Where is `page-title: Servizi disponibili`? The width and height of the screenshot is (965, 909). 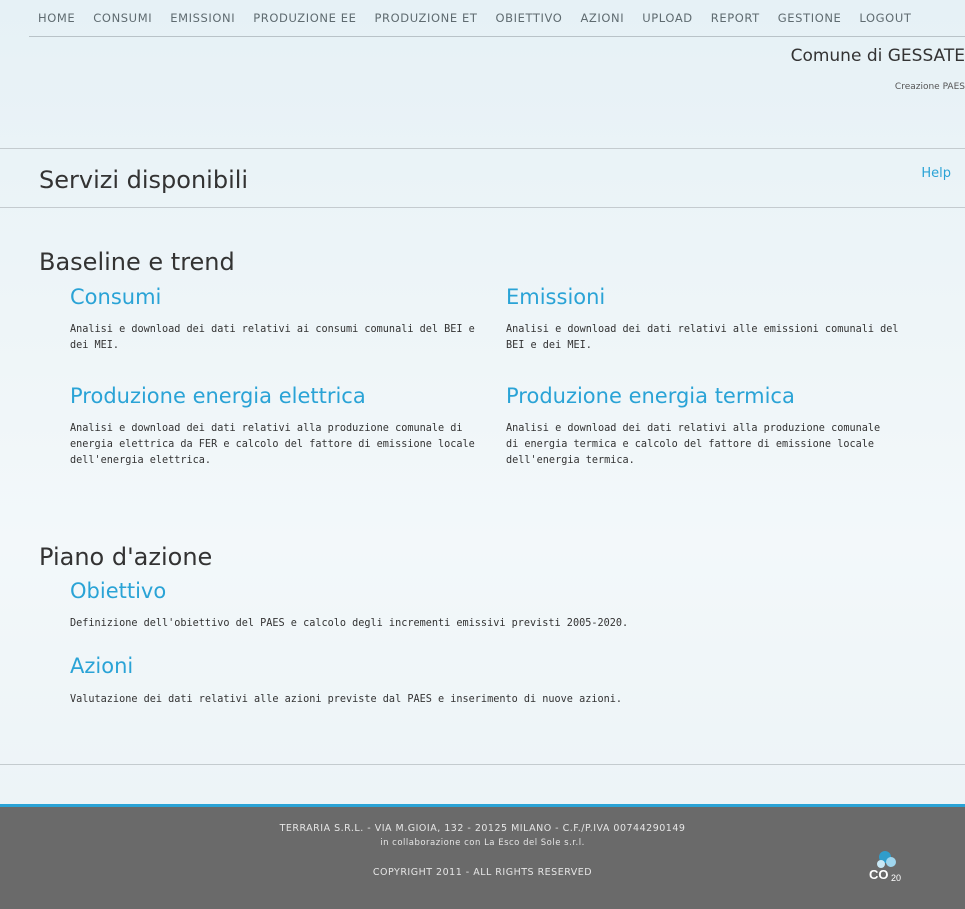 page-title: Servizi disponibili is located at coordinates (144, 180).